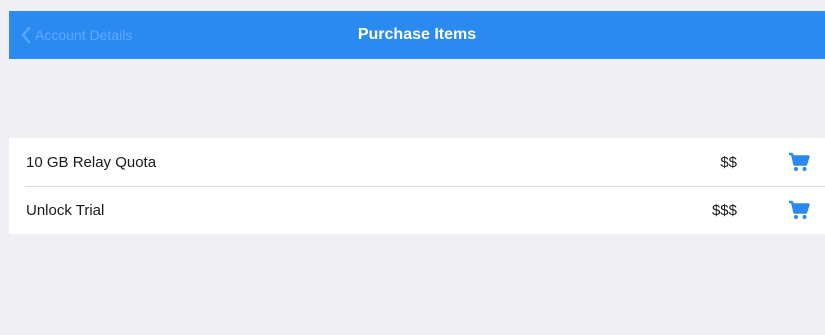 The width and height of the screenshot is (825, 335). Describe the element at coordinates (417, 162) in the screenshot. I see `list-item: 10 GB Relay Quota $$` at that location.